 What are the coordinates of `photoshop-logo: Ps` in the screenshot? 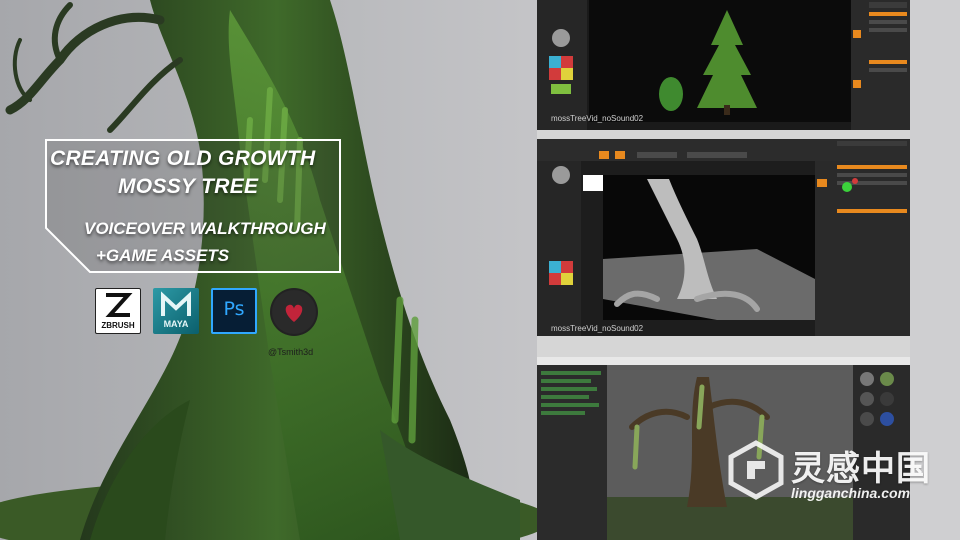 It's located at (234, 311).